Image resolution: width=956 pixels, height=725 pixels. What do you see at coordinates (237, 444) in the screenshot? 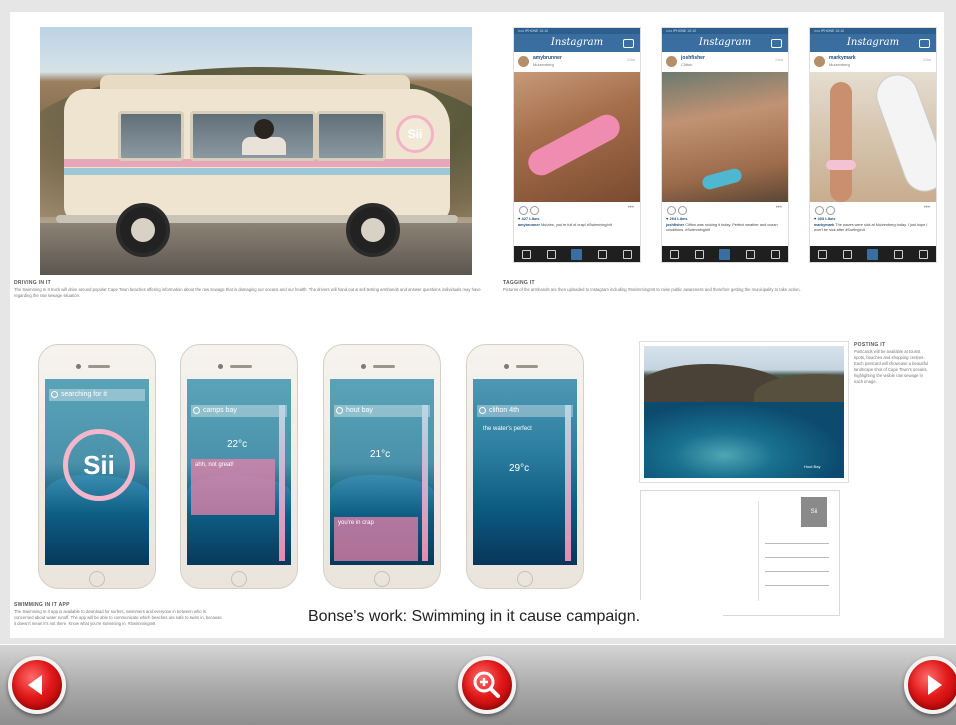
I see `temperature: 22°c` at bounding box center [237, 444].